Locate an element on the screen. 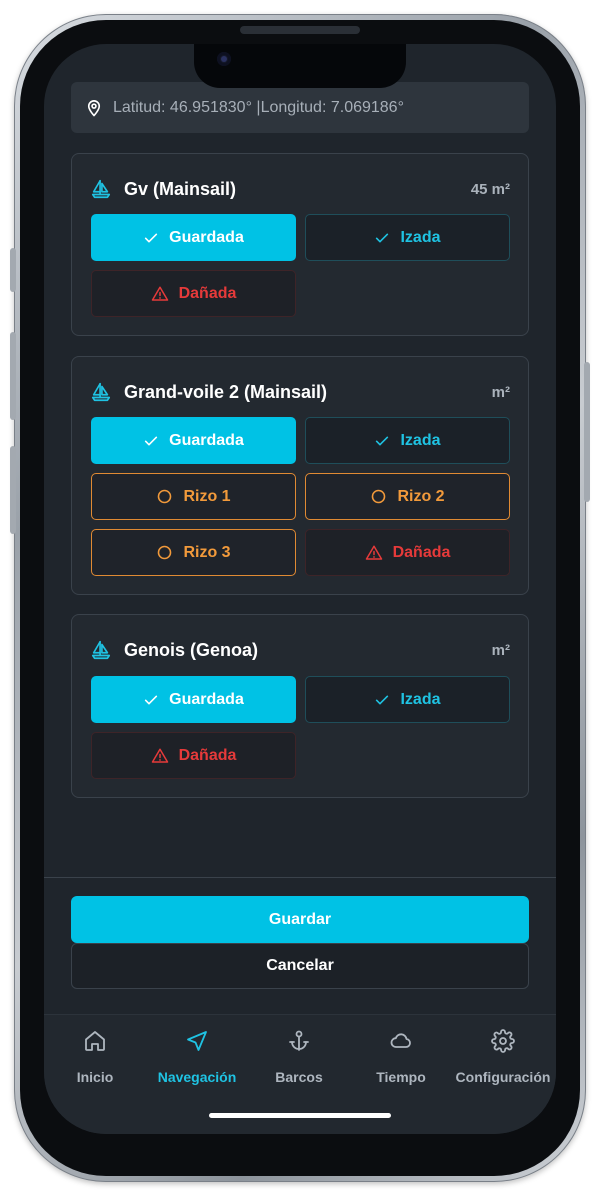  location-bar: Latitud: 46.951830° |Longitud: 7.069186° is located at coordinates (300, 107).